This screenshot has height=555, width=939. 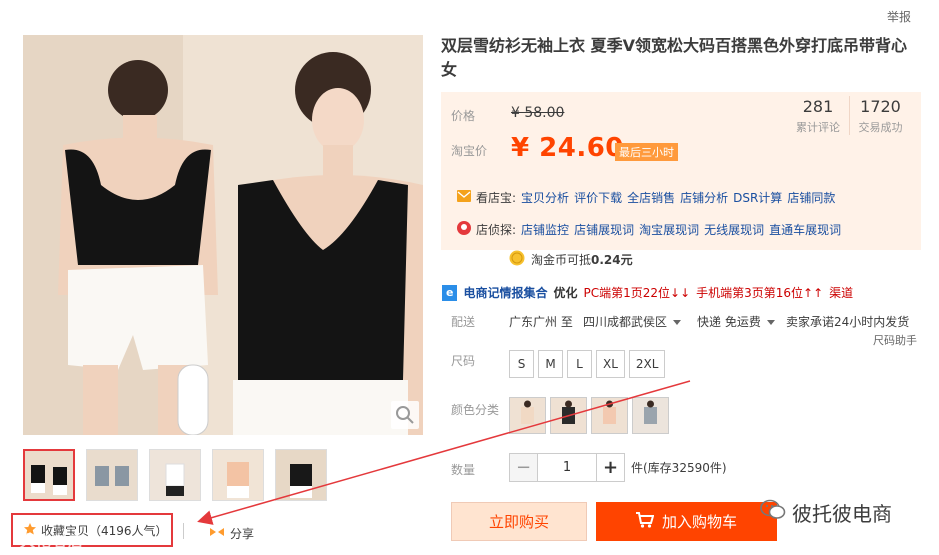 What do you see at coordinates (612, 260) in the screenshot?
I see `coin-amount: 0.24元` at bounding box center [612, 260].